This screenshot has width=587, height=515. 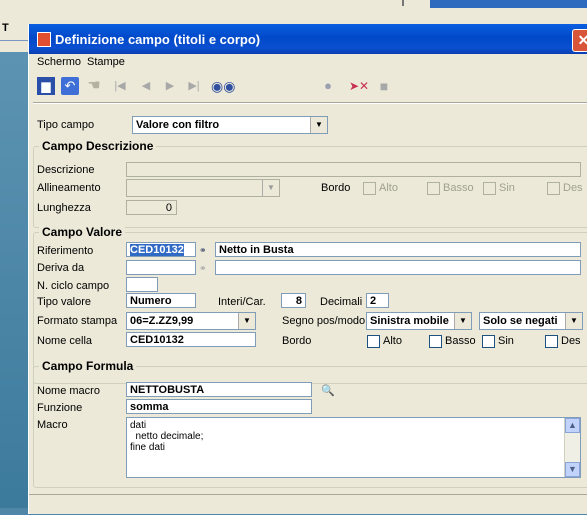 I want to click on deriva-binoculars-icon: ⚭, so click(x=203, y=268).